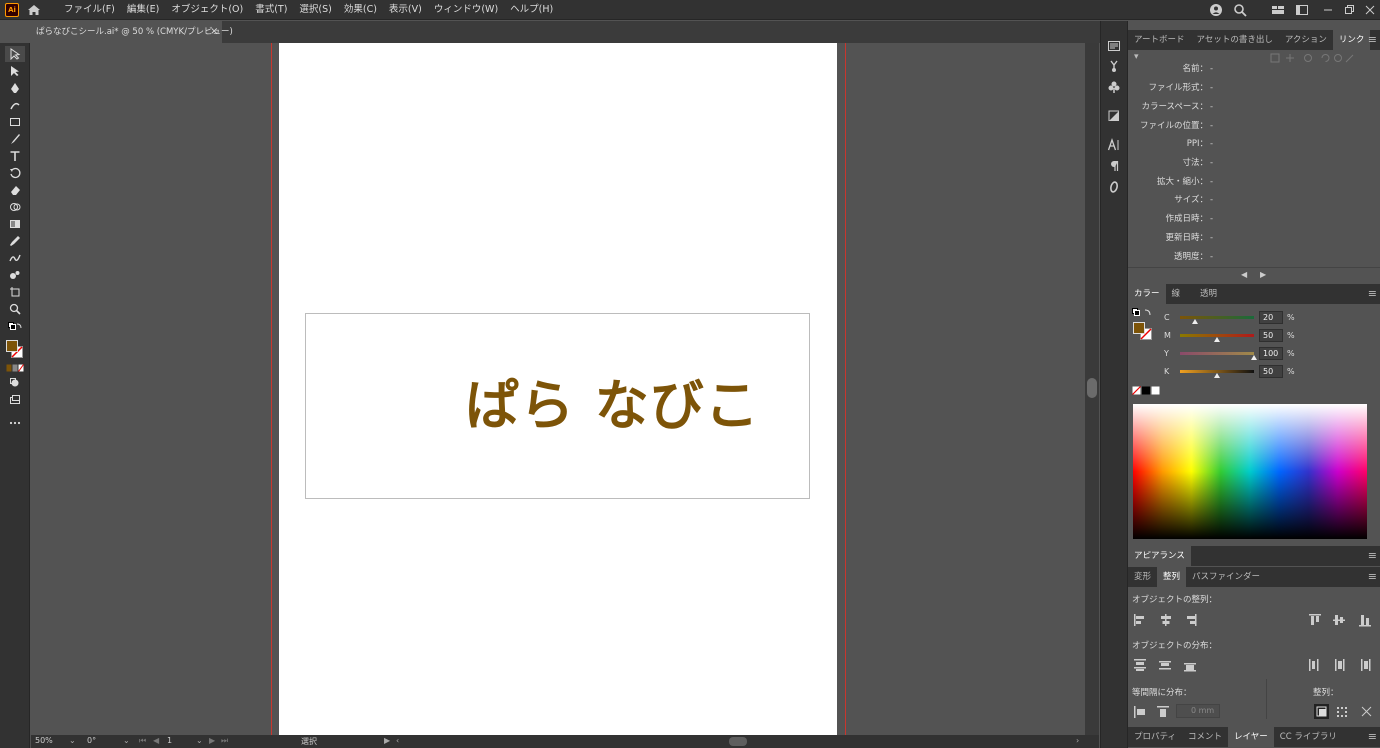  I want to click on color-fill-stroke-swatch, so click(1143, 326).